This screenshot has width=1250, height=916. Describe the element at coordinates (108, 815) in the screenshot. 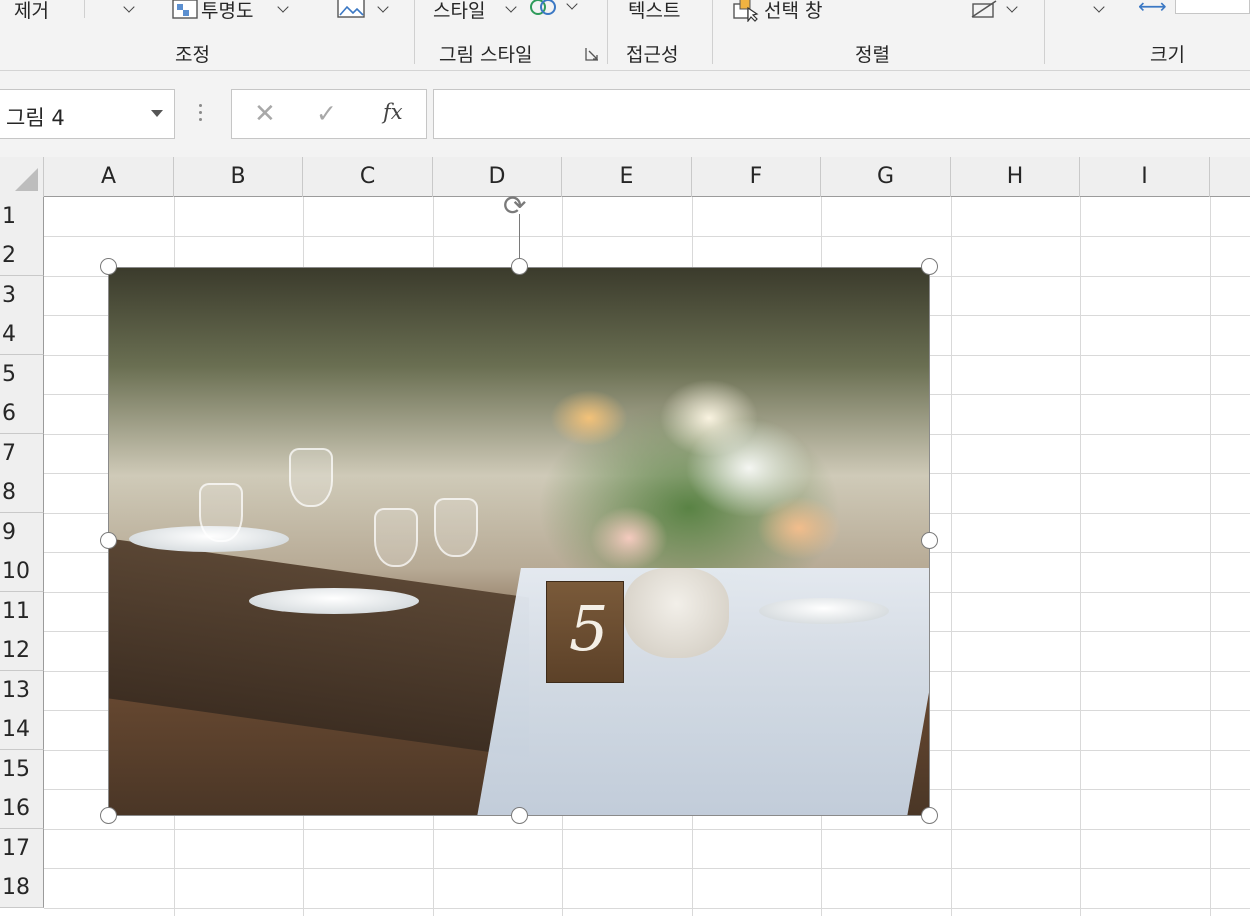

I see `resize-handle-bottom-left` at that location.